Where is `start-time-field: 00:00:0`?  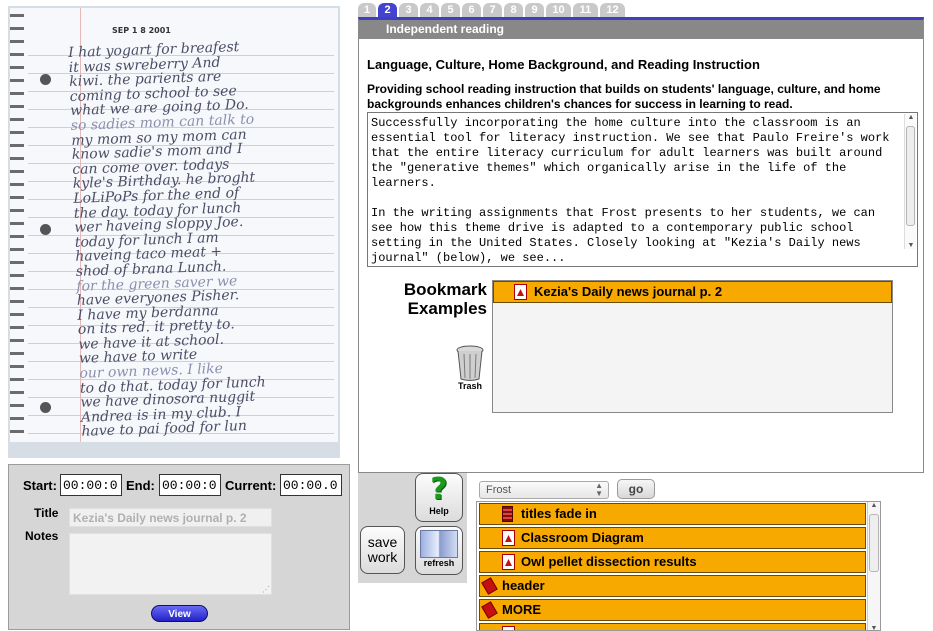
start-time-field: 00:00:0 is located at coordinates (91, 485).